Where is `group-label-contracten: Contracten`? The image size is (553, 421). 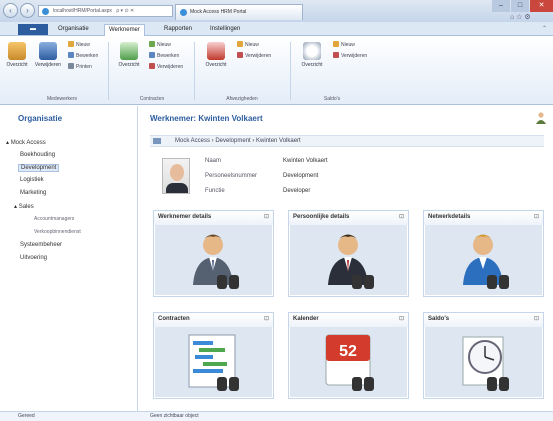 group-label-contracten: Contracten is located at coordinates (152, 99).